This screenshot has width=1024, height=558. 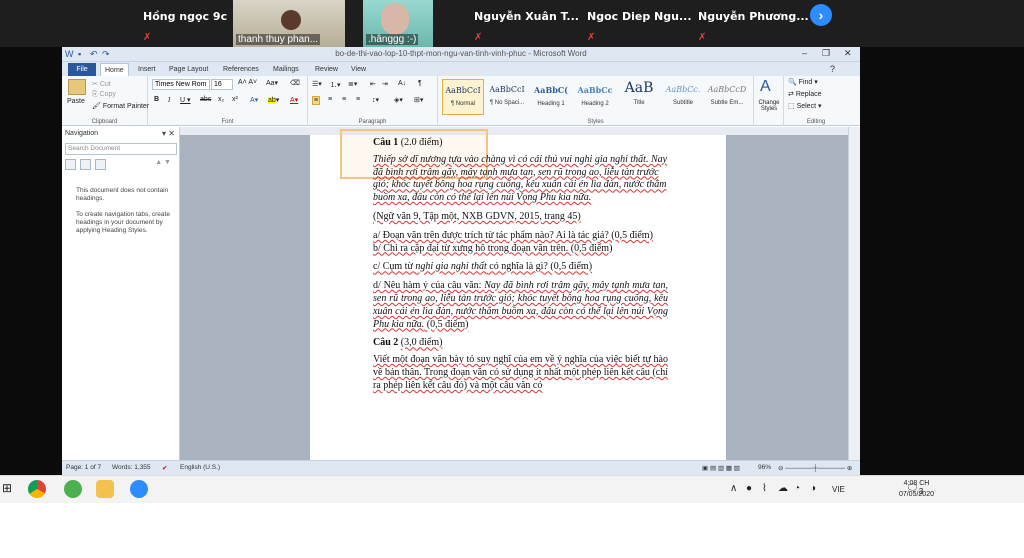 I want to click on close-icon: ✕, so click(x=848, y=53).